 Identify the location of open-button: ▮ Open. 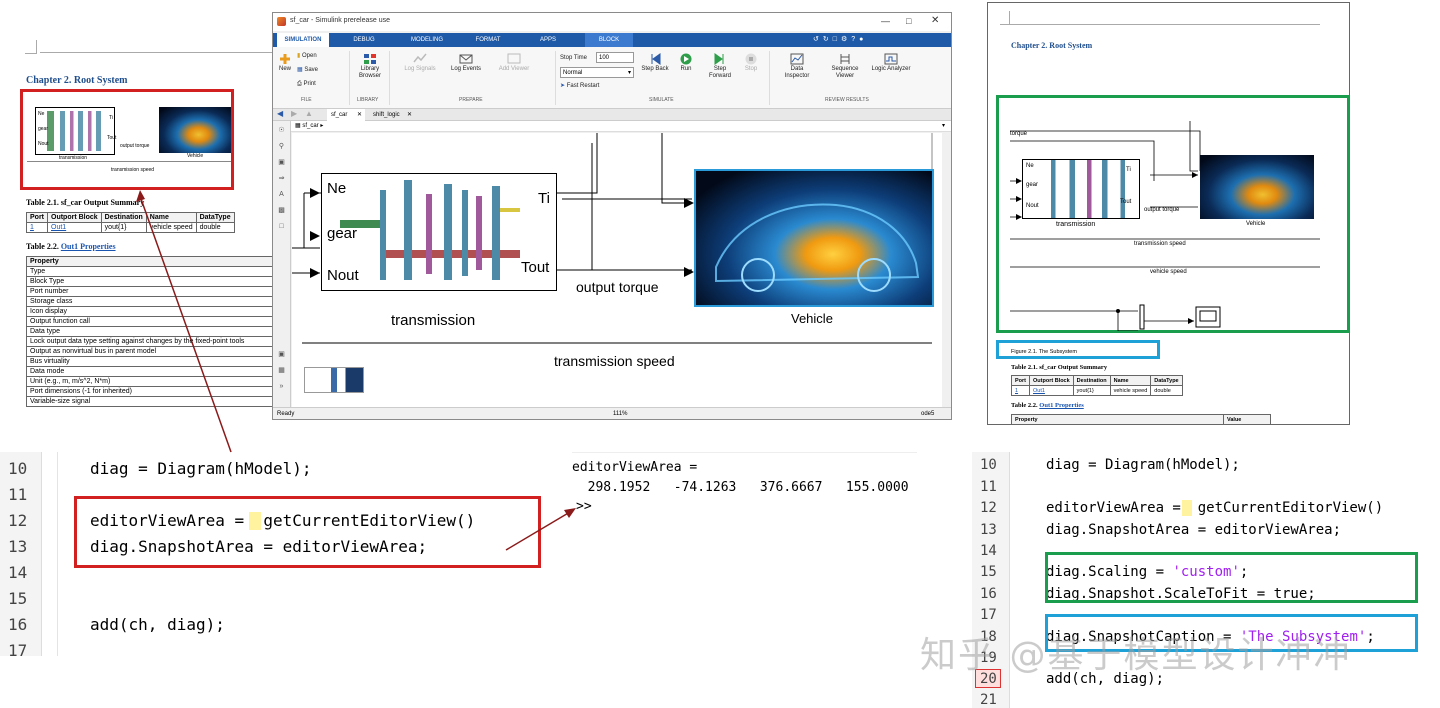
(307, 56).